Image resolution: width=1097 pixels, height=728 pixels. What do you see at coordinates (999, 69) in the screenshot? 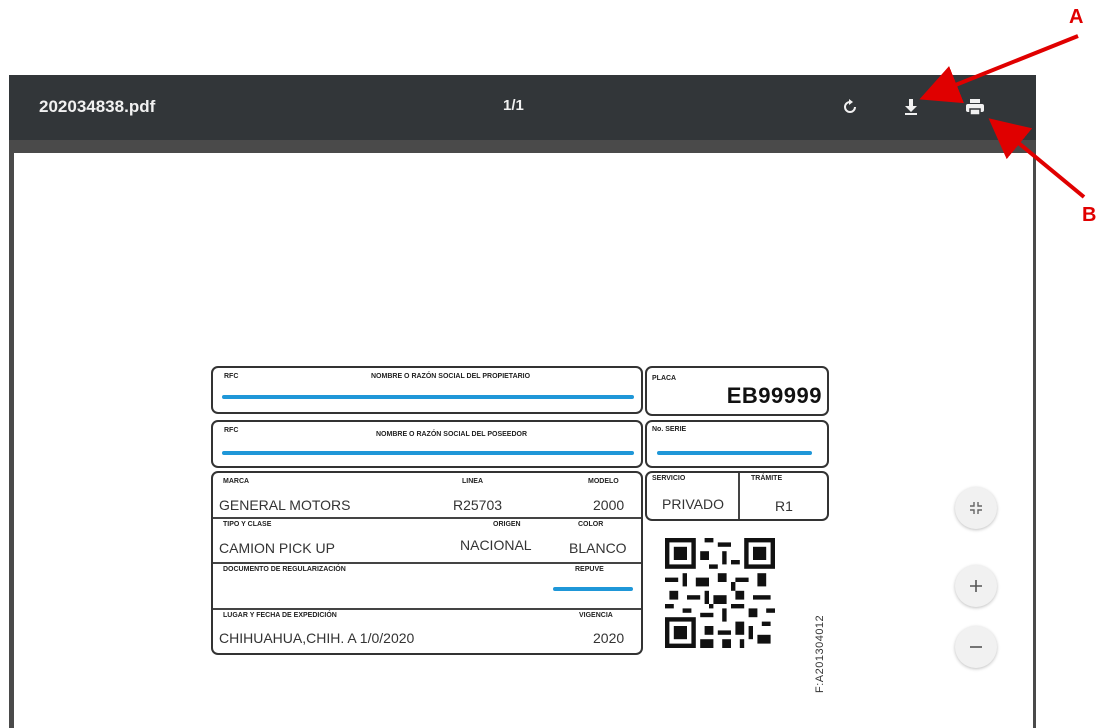
I see `arrow-a` at bounding box center [999, 69].